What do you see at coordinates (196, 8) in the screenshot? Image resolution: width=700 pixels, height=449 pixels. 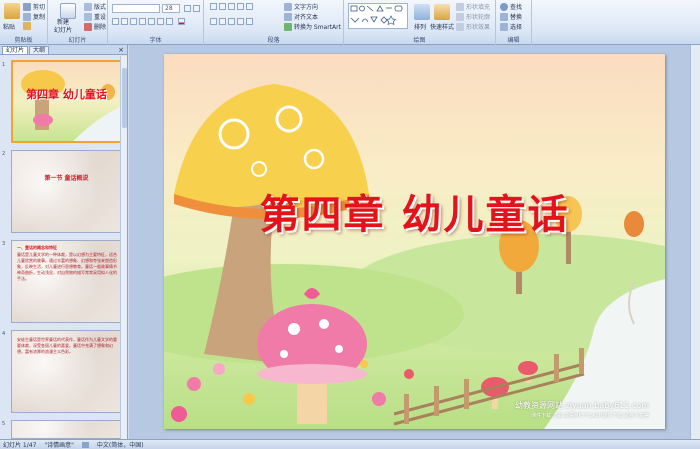 I see `shrink-font-button` at bounding box center [196, 8].